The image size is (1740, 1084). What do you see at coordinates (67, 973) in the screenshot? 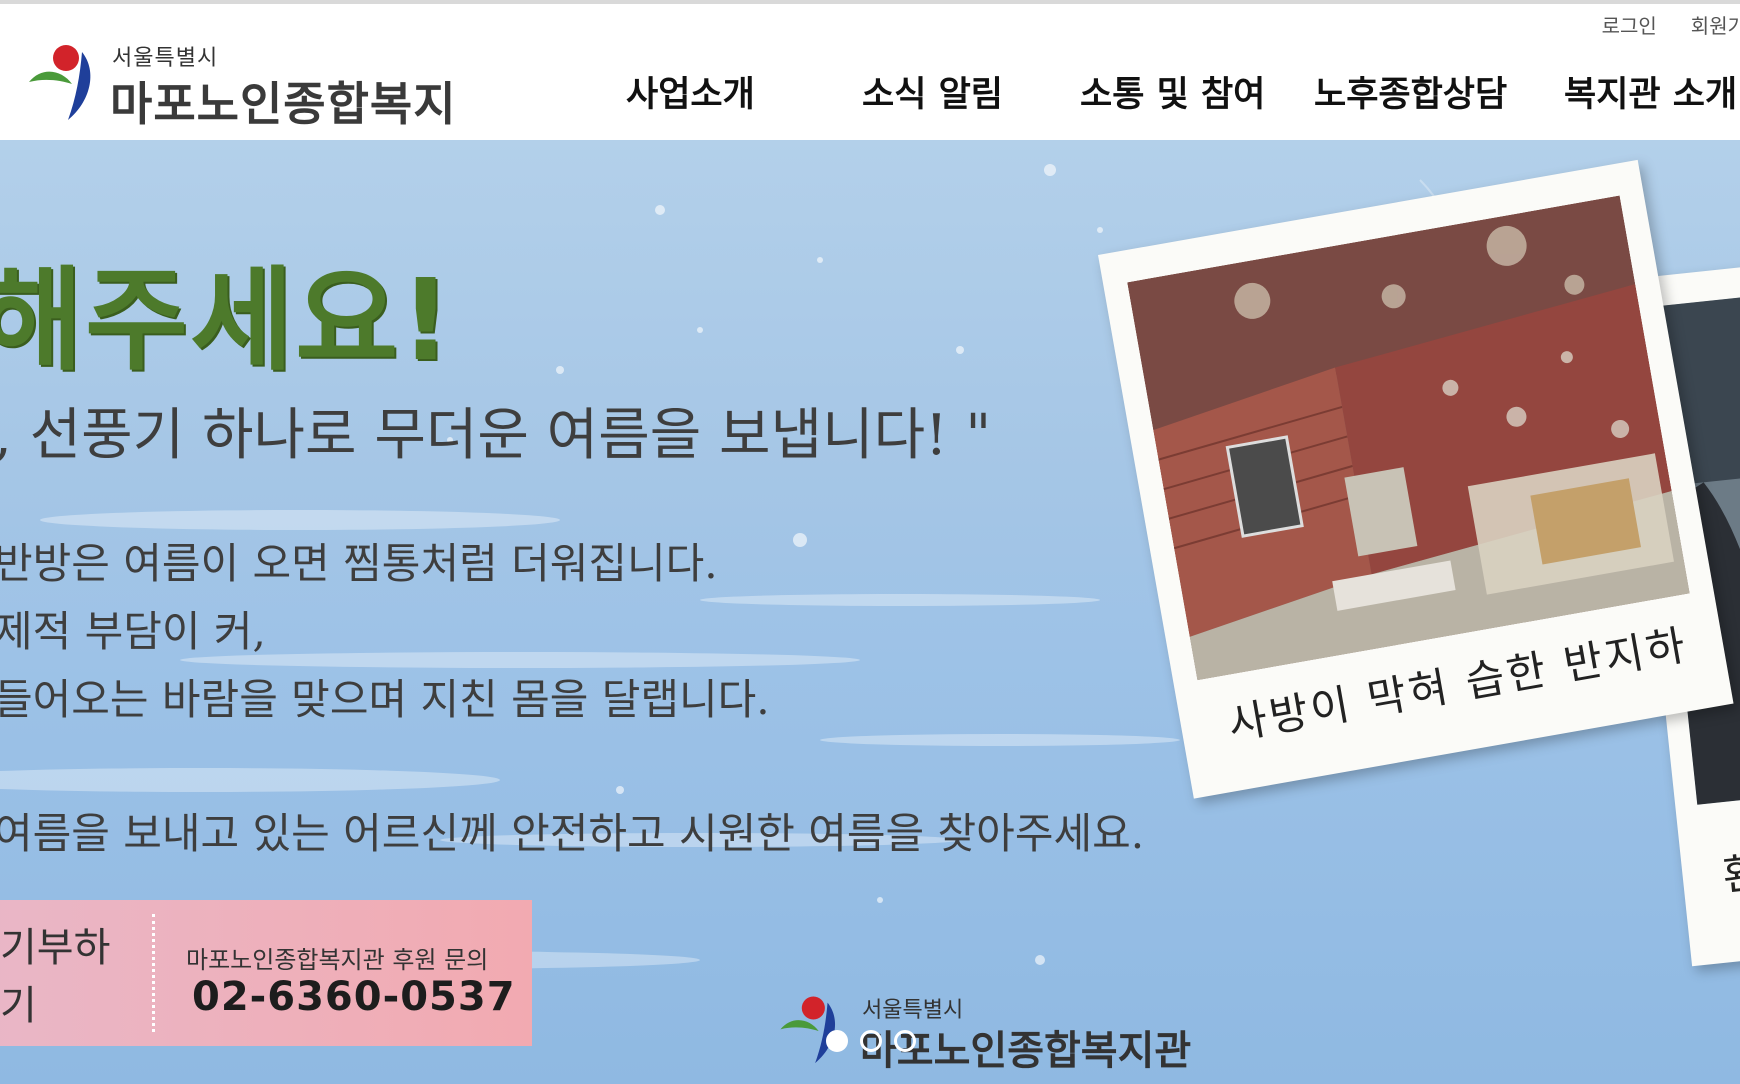
I see `donate-button: 기부하기` at bounding box center [67, 973].